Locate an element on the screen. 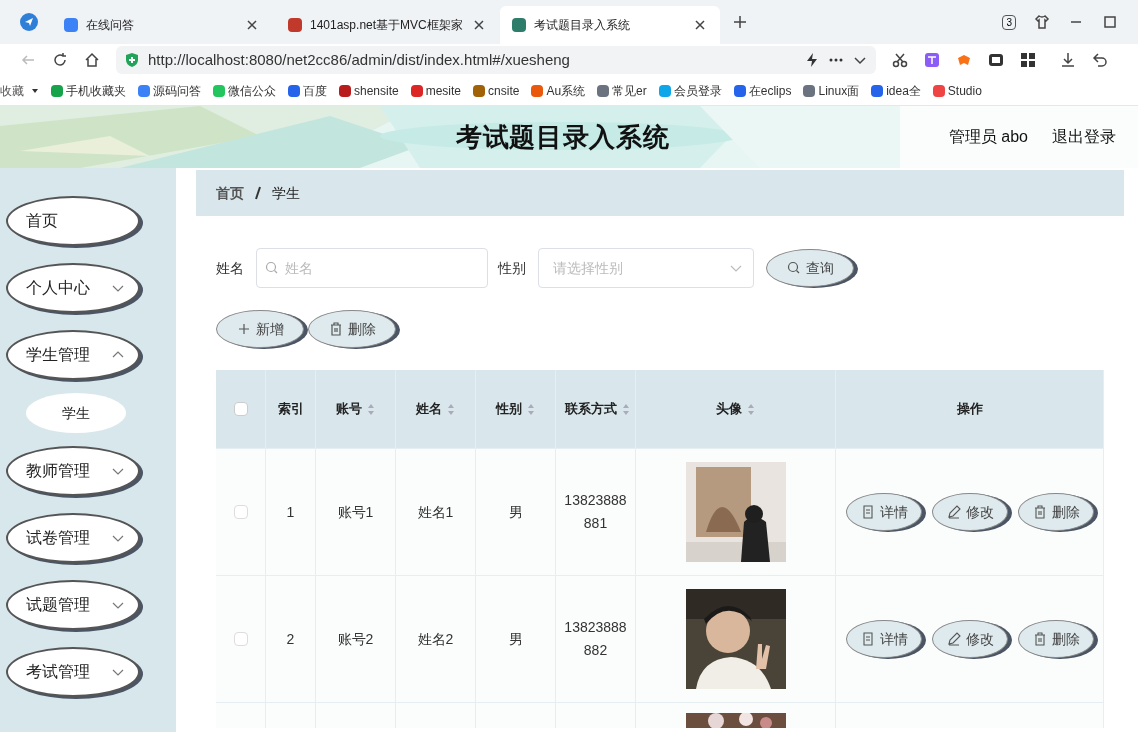  sidebar-item: 试题管理 is located at coordinates (73, 605).